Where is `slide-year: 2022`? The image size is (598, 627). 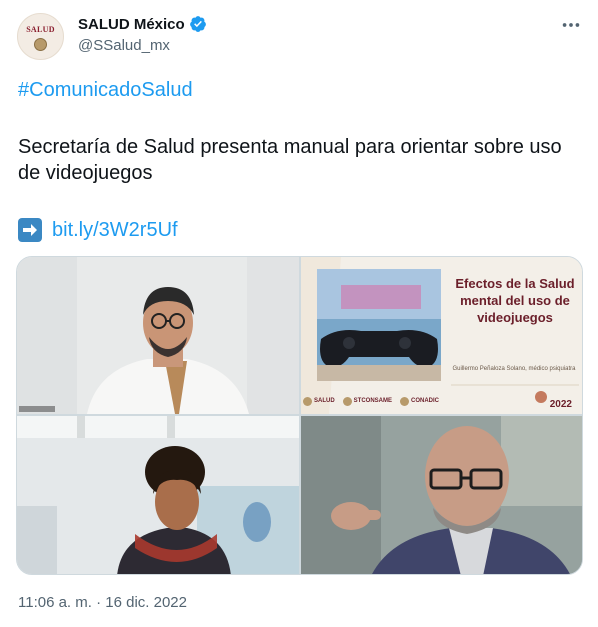
slide-year: 2022 is located at coordinates (560, 404).